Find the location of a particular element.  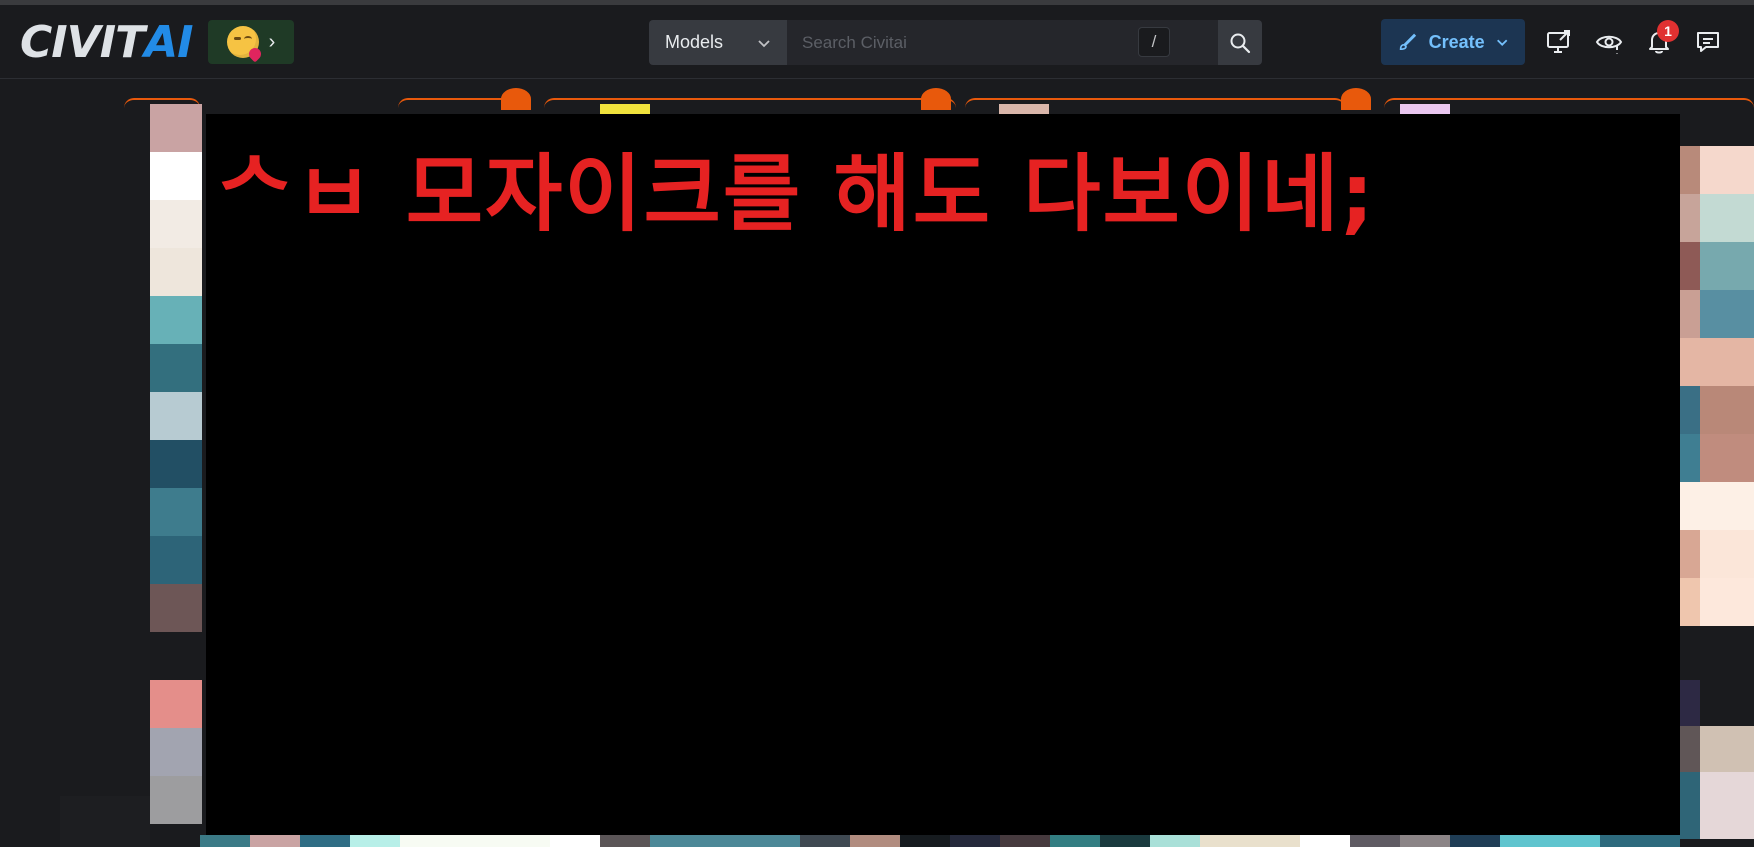

model-thumbnail-right is located at coordinates (1717, 492).